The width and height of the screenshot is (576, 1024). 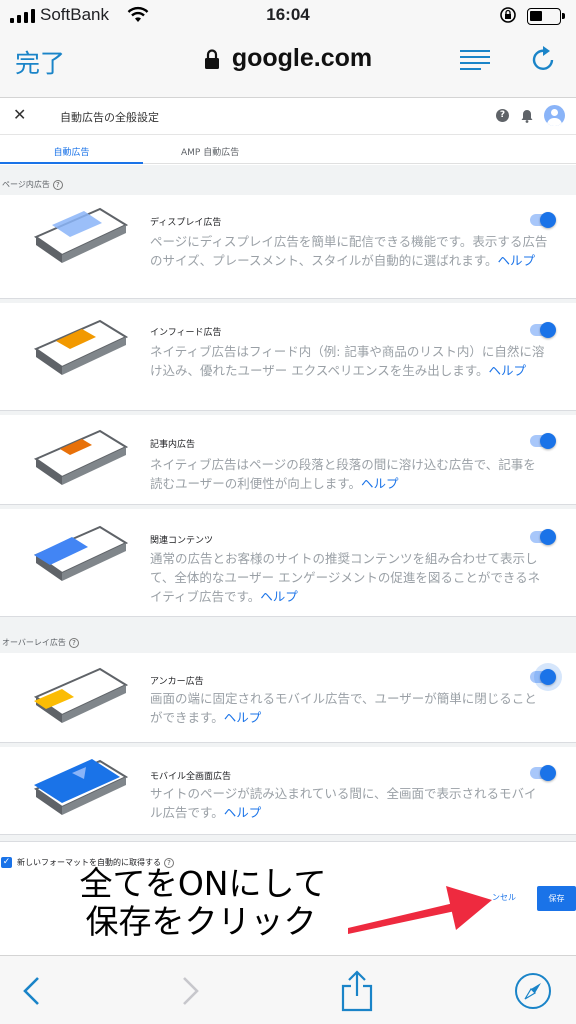 What do you see at coordinates (288, 117) in the screenshot?
I see `app-header: ✕ 自動広告の全般設定 ?` at bounding box center [288, 117].